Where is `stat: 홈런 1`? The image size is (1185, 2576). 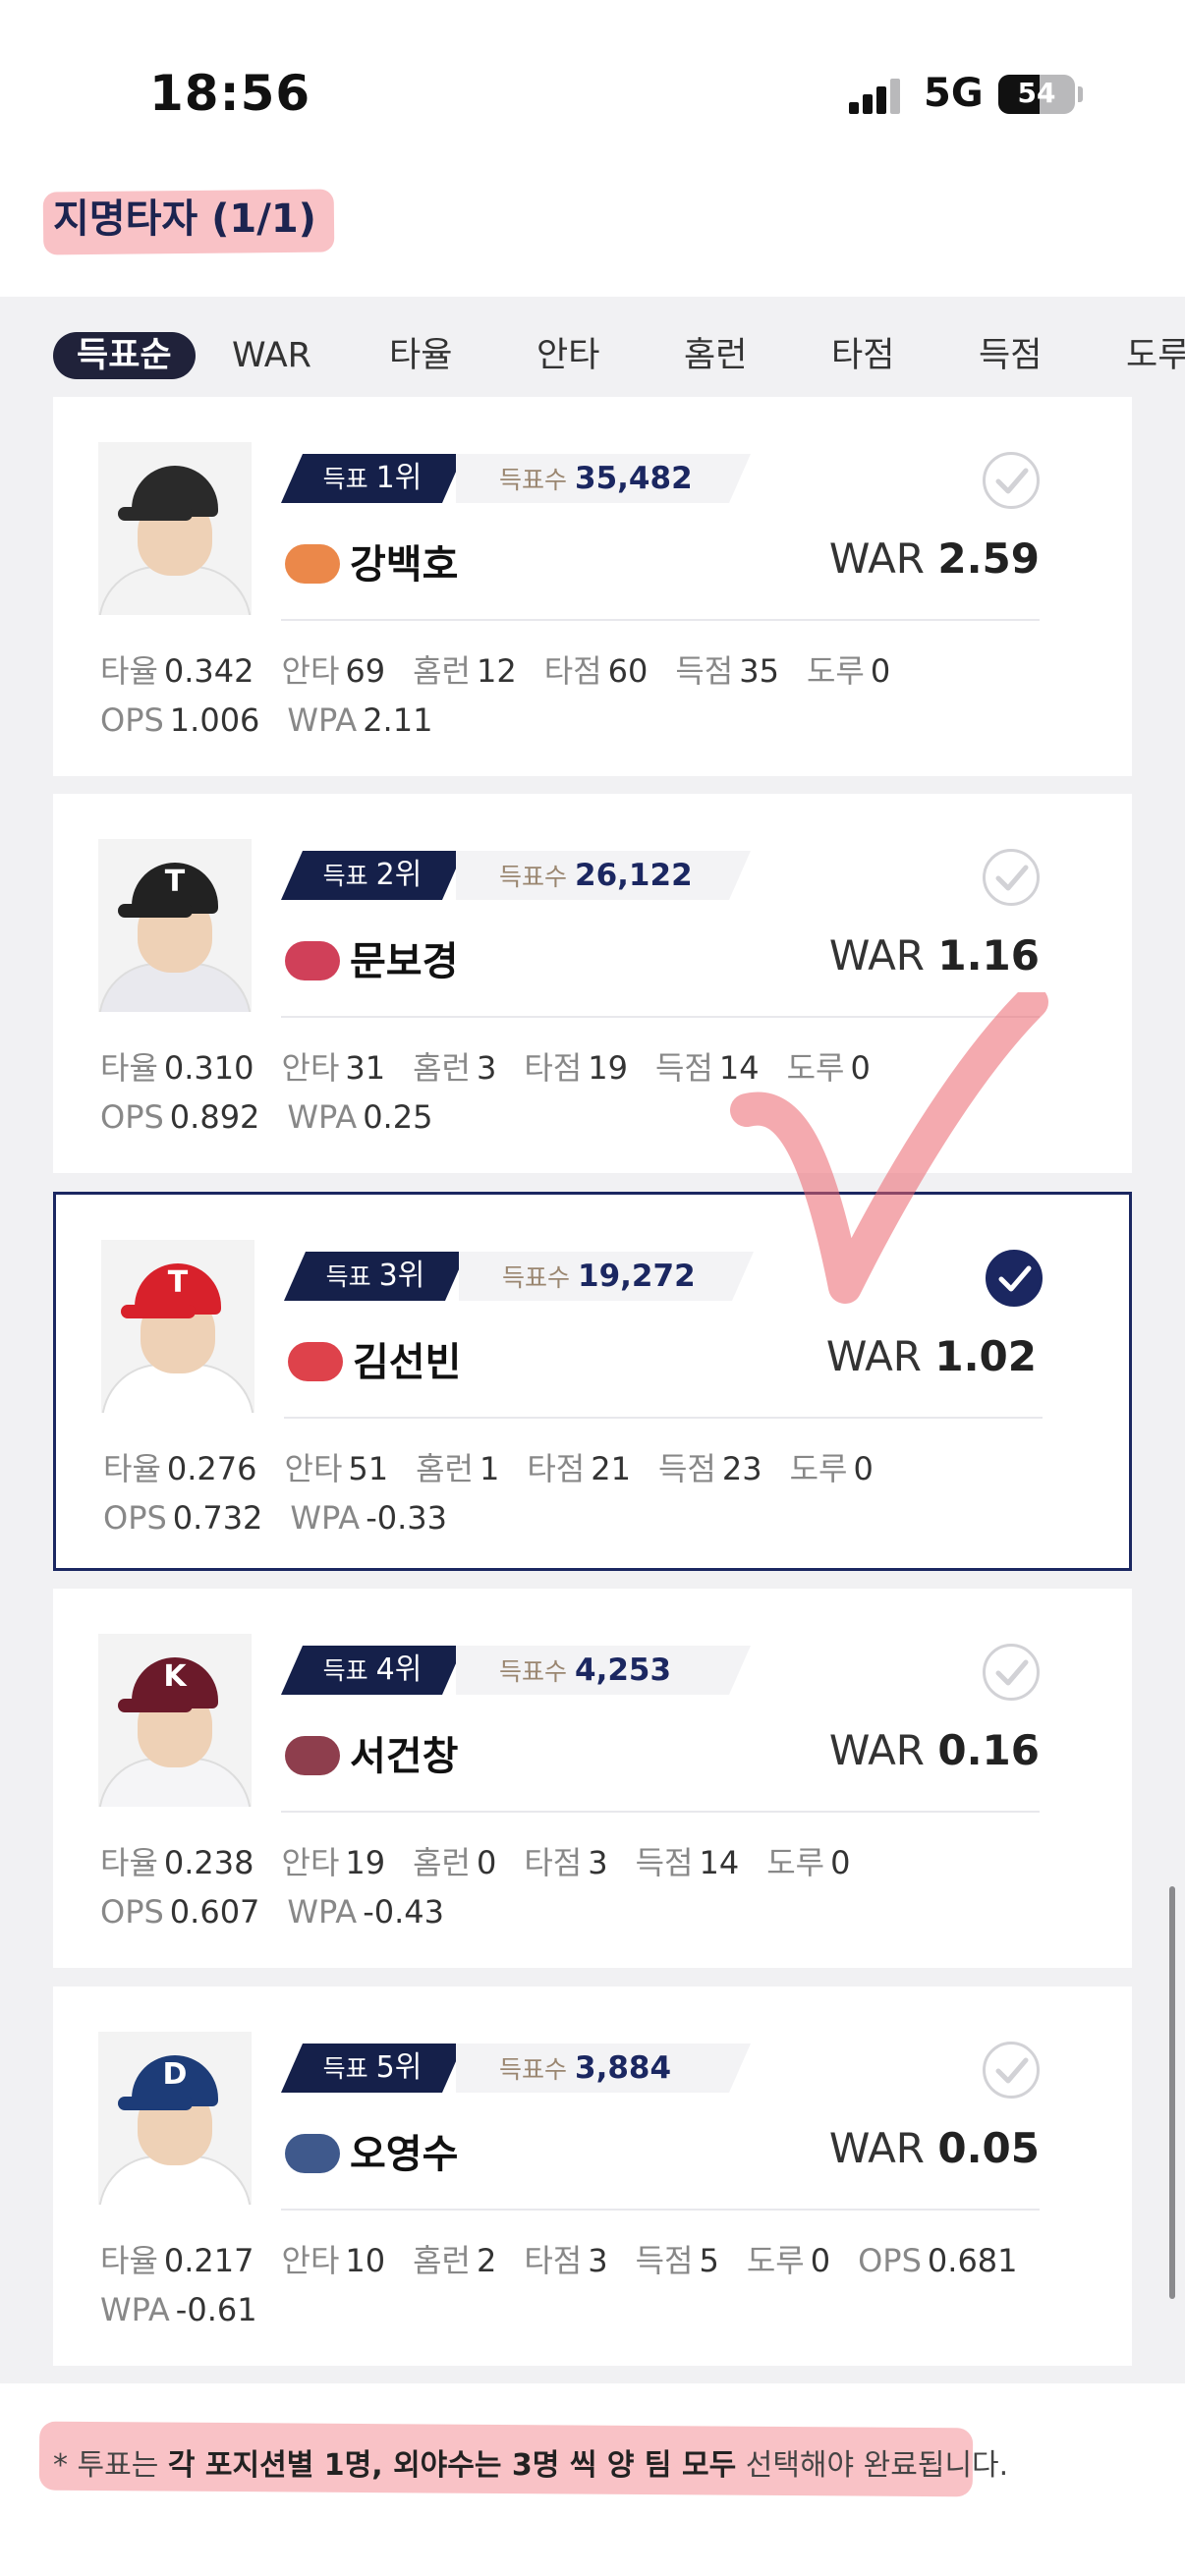
stat: 홈런 1 is located at coordinates (458, 1466).